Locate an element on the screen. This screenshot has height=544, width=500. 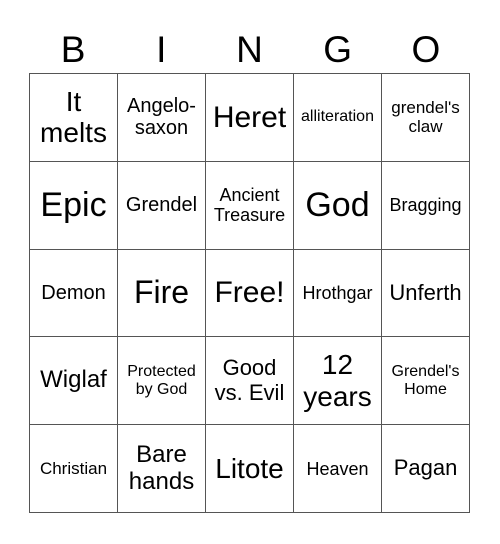
cell-text: Free! is located at coordinates (249, 293).